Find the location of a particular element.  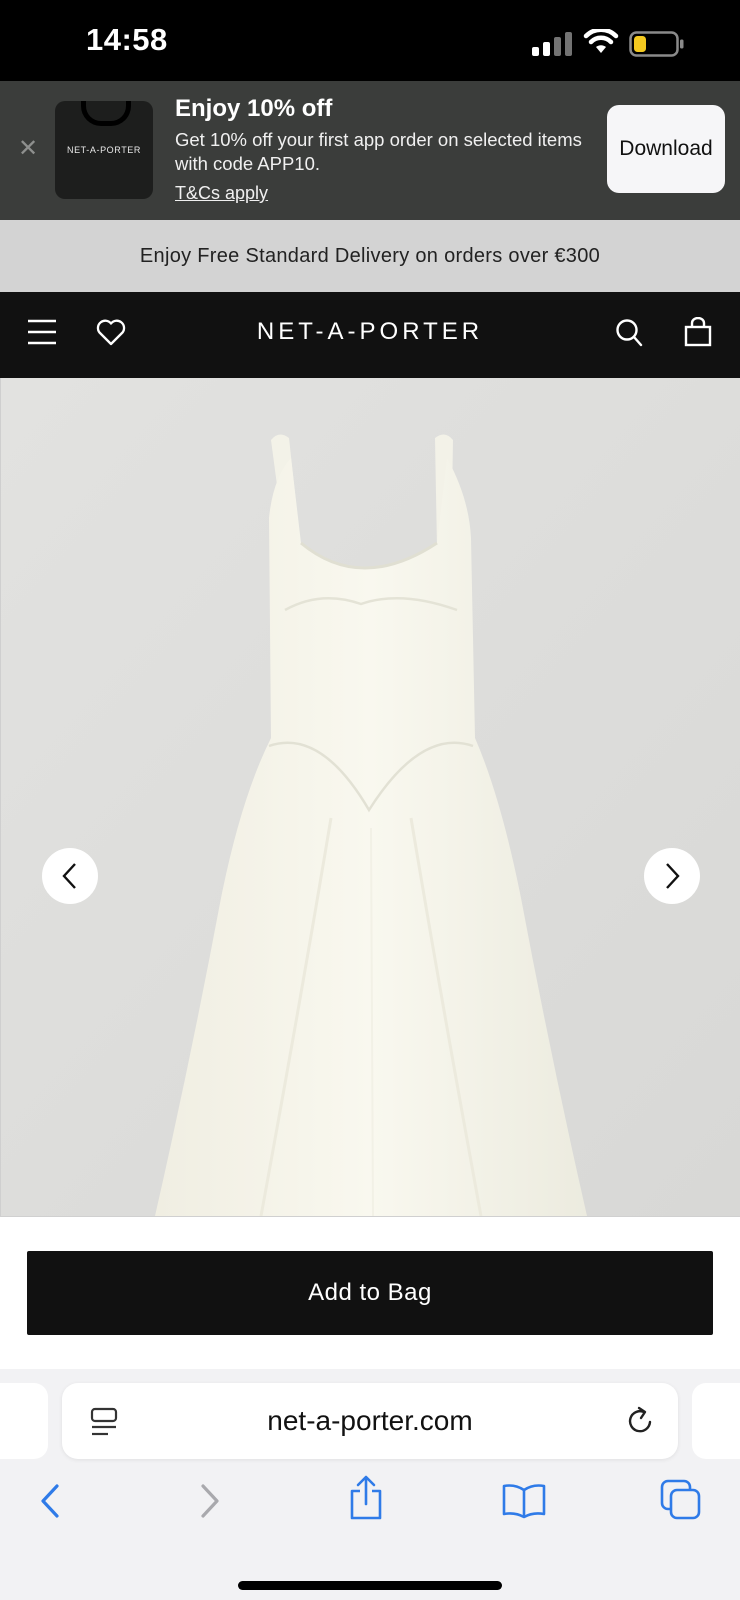

app-logo: NET-A-PORTER is located at coordinates (104, 150).